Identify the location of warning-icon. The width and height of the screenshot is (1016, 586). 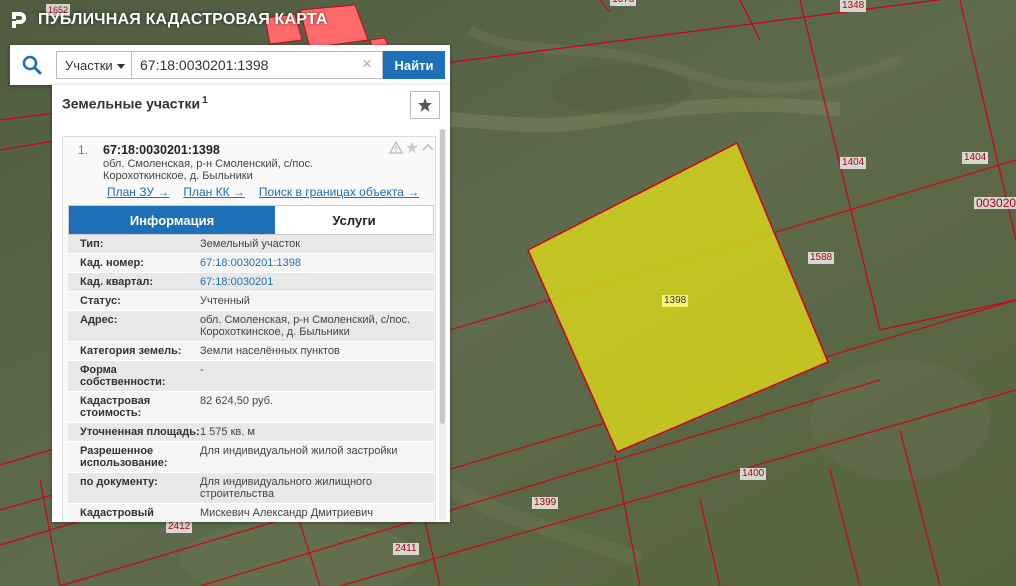
(396, 147).